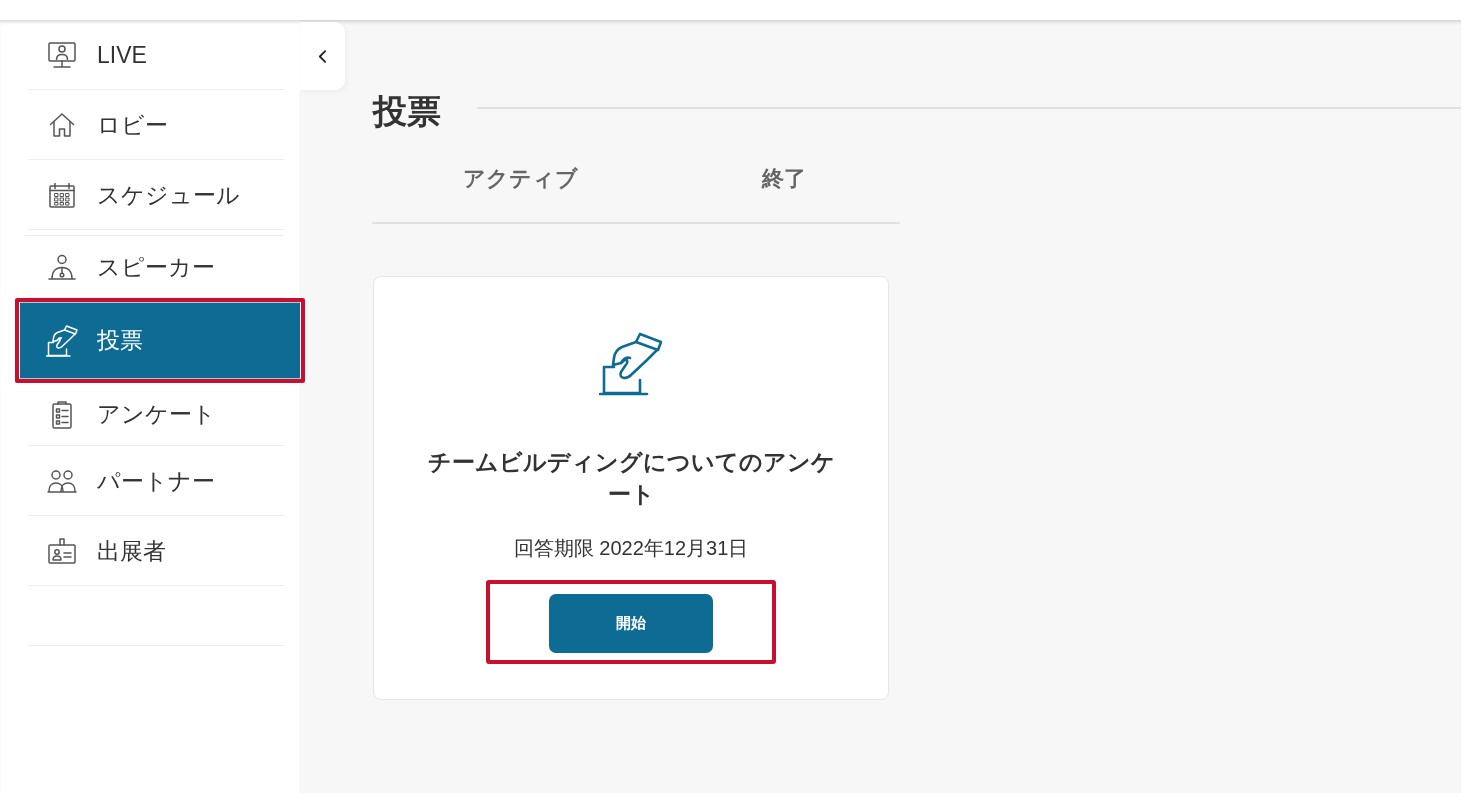  I want to click on nav-item: LIVE, so click(160, 55).